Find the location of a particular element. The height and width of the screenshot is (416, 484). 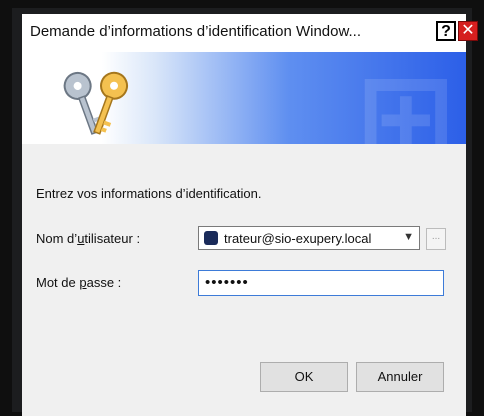

close-button: ✕ is located at coordinates (468, 31).